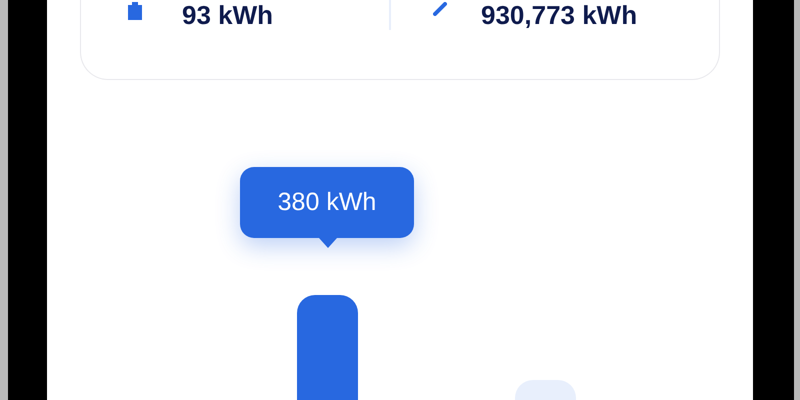 This screenshot has width=800, height=400. What do you see at coordinates (228, 15) in the screenshot?
I see `stat-value: 93 kWh` at bounding box center [228, 15].